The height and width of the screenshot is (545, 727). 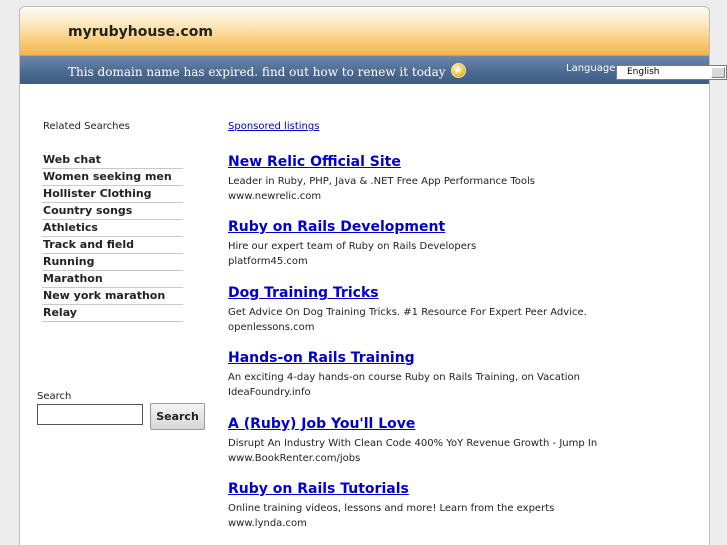 I want to click on related-search-item: Athletics, so click(x=112, y=228).